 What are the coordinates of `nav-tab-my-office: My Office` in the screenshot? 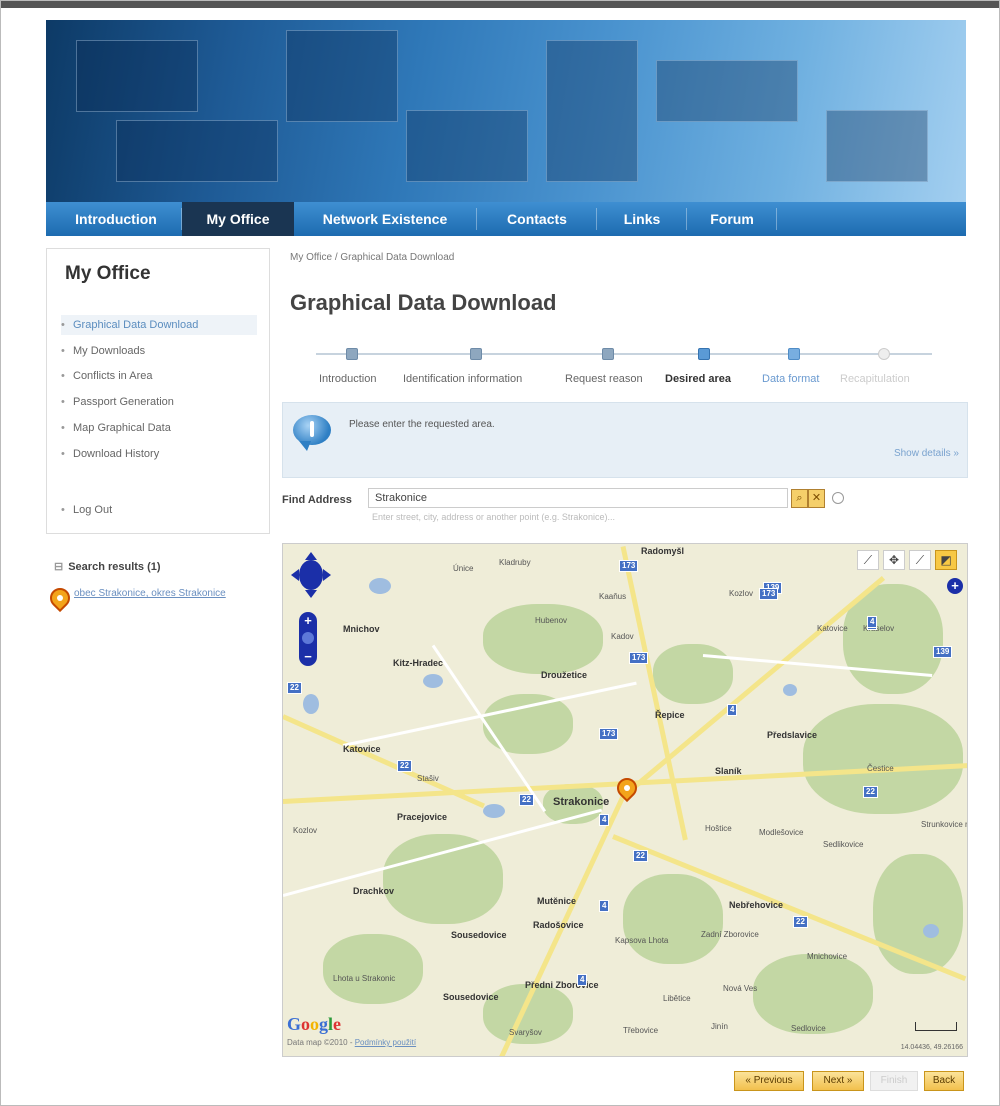 It's located at (238, 219).